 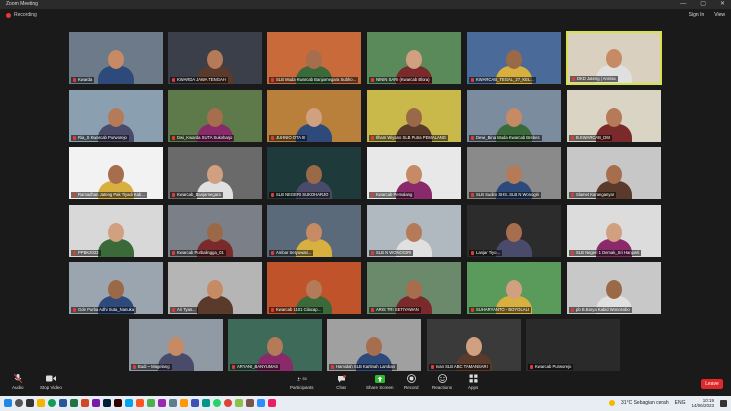 I want to click on excel-icon, so click(x=74, y=403).